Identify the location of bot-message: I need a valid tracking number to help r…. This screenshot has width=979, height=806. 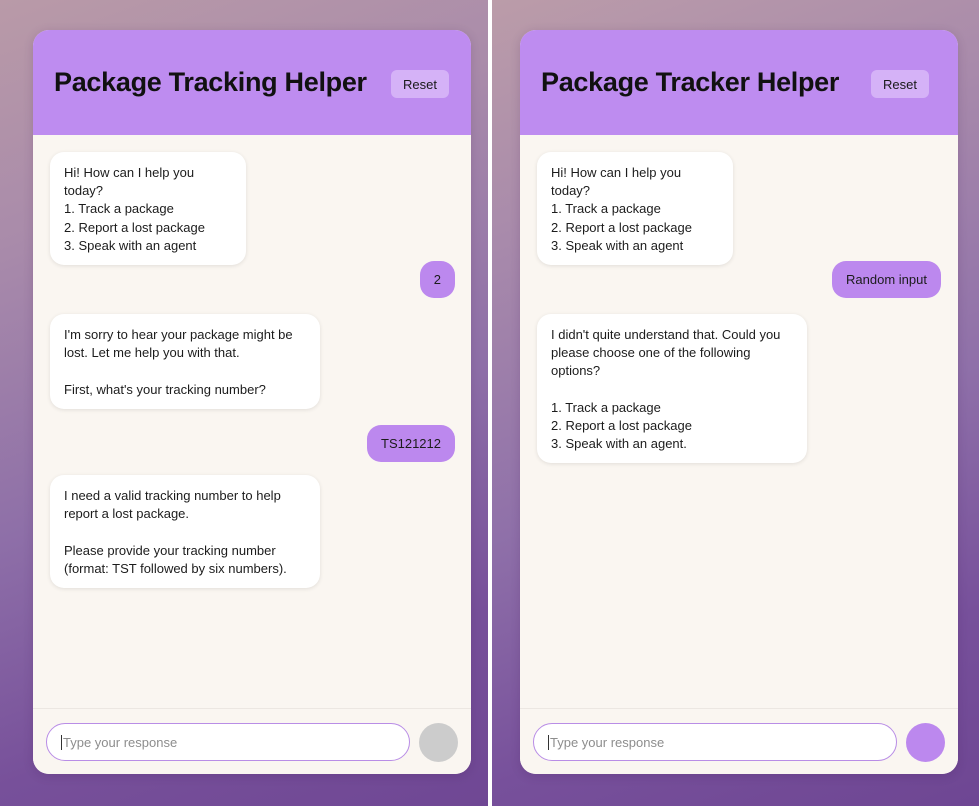
(185, 532).